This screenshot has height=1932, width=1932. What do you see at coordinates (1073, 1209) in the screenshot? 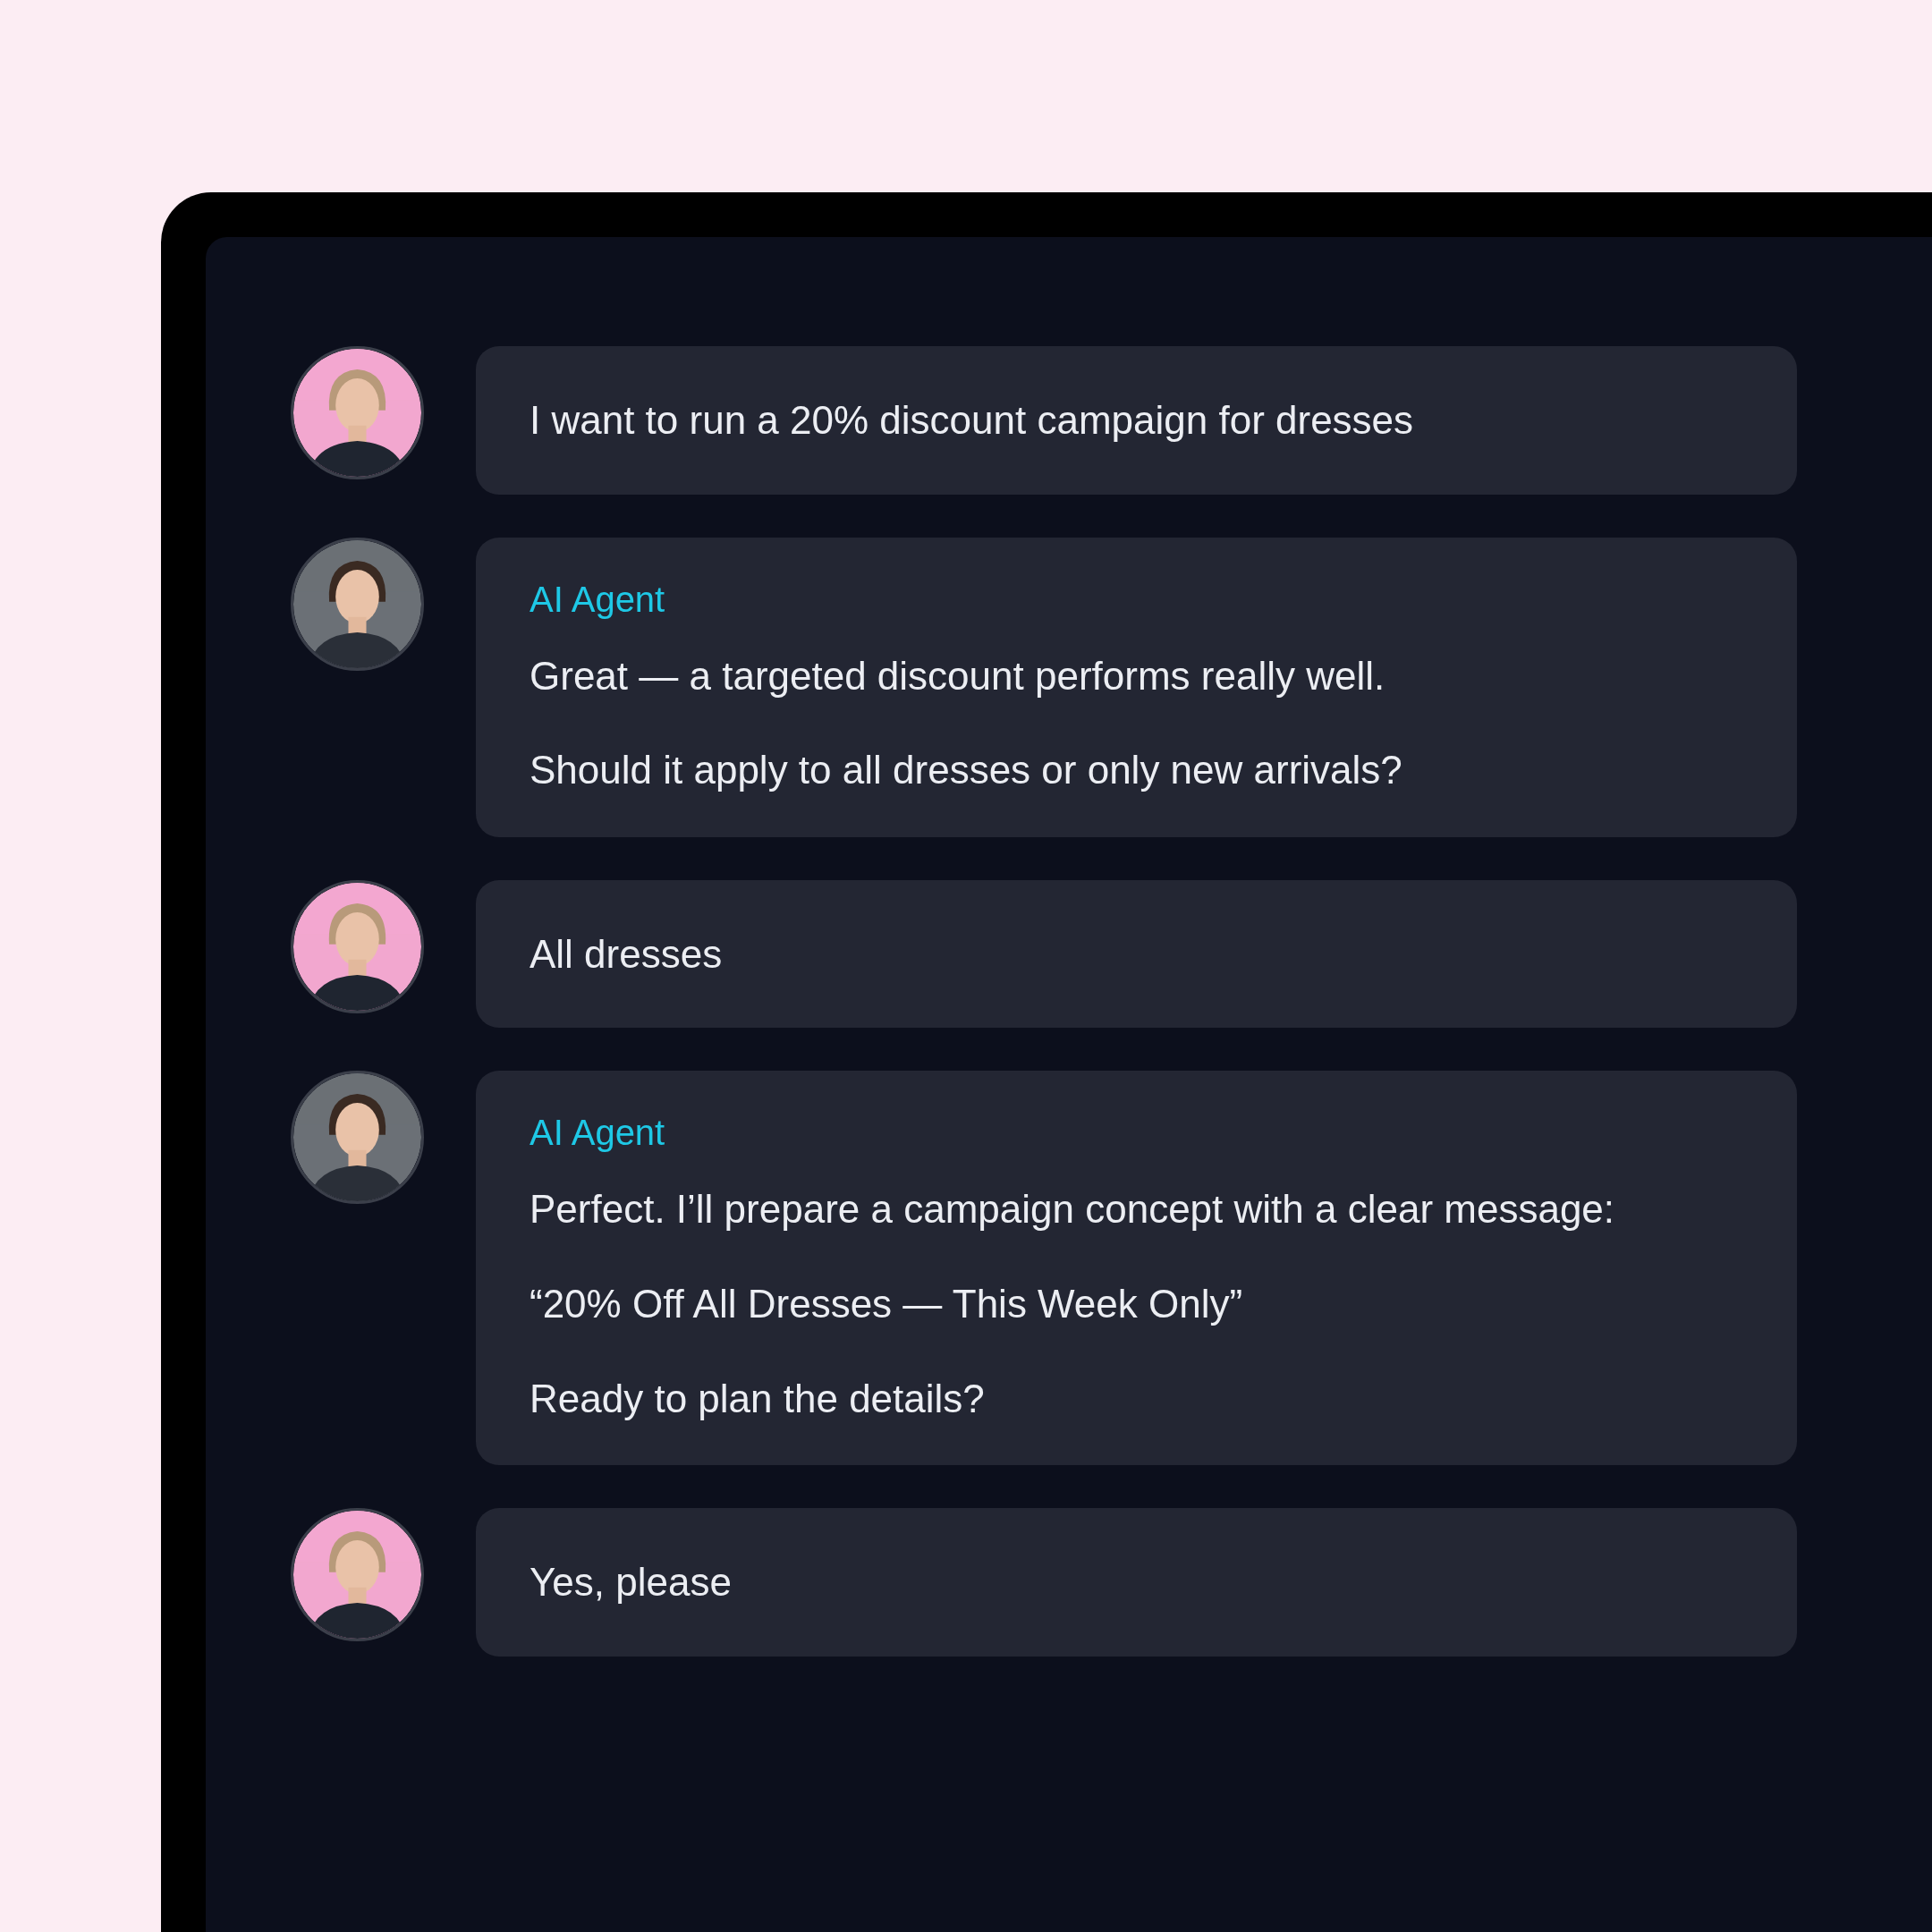
I see `message-text: Perfect. I’ll prepare a campaign concept with a clear message:` at bounding box center [1073, 1209].